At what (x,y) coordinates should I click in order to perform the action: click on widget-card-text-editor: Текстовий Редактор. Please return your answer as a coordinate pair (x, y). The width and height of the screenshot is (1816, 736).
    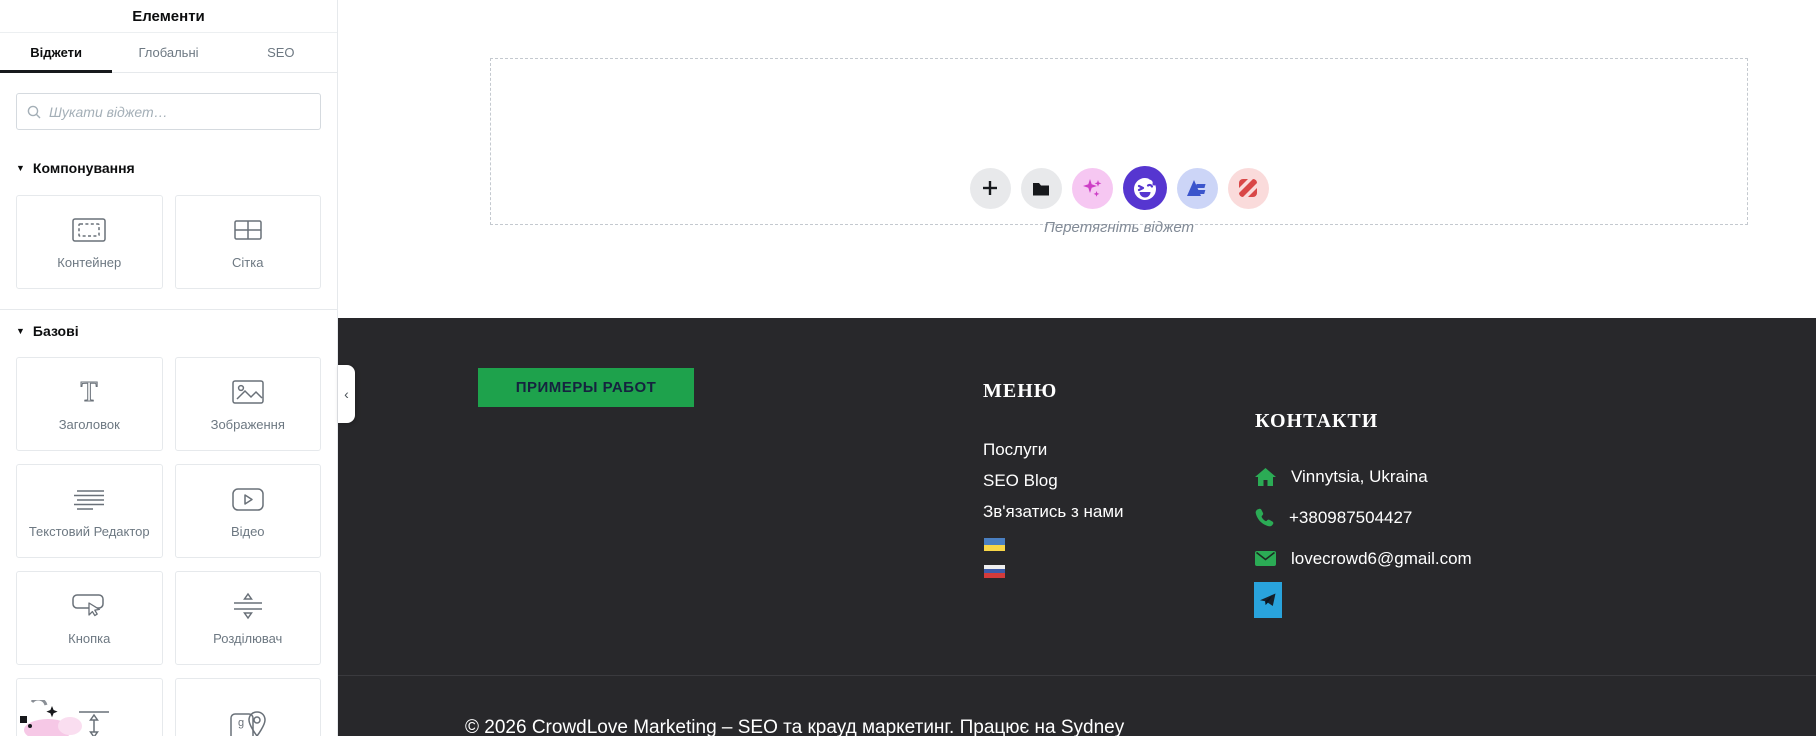
    Looking at the image, I should click on (89, 511).